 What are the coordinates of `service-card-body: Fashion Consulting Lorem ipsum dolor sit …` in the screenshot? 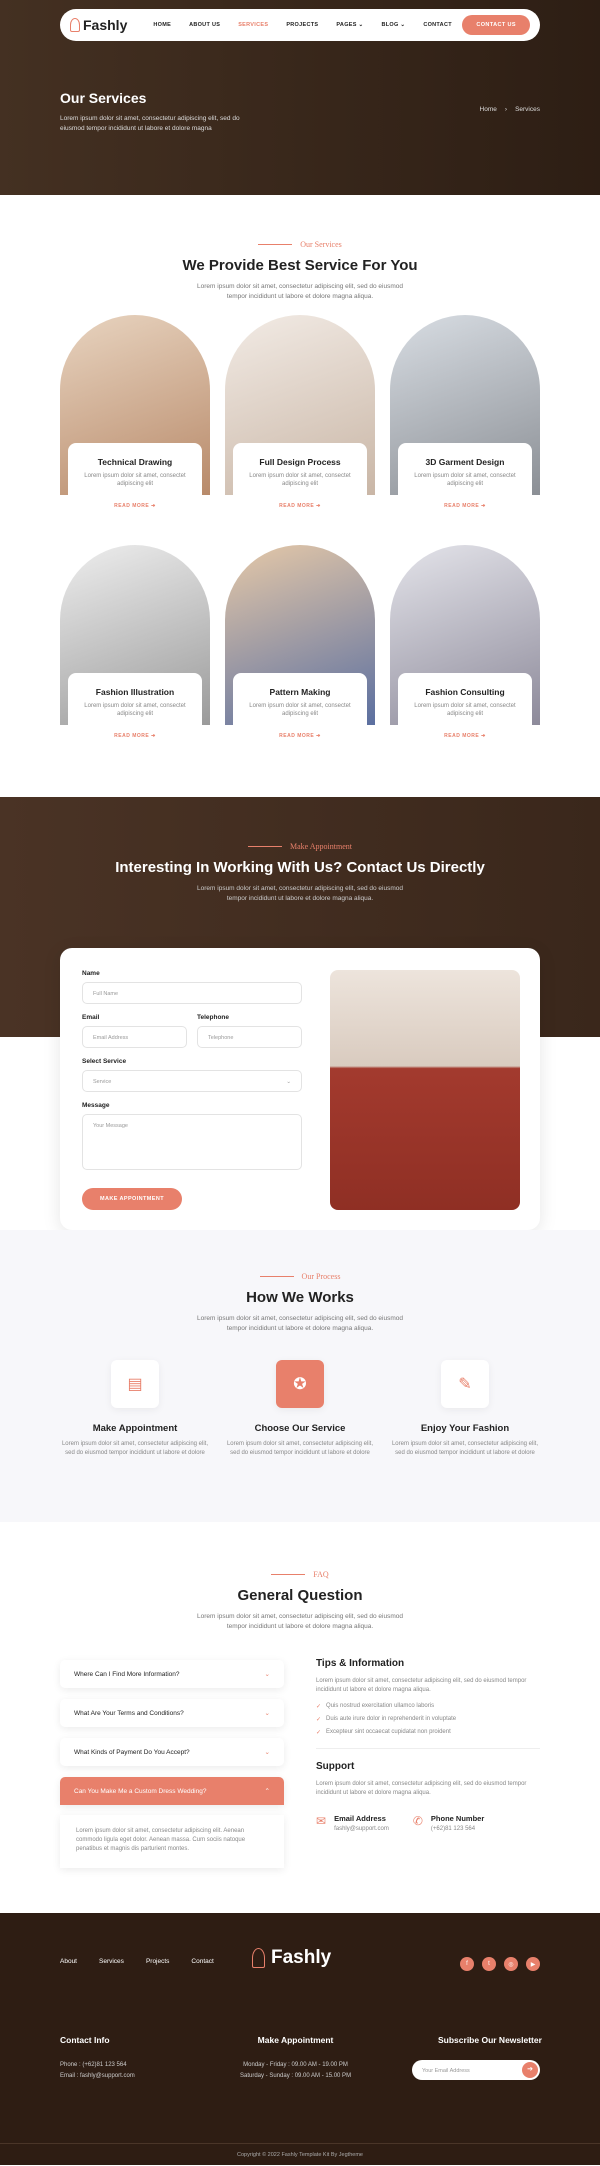 It's located at (465, 699).